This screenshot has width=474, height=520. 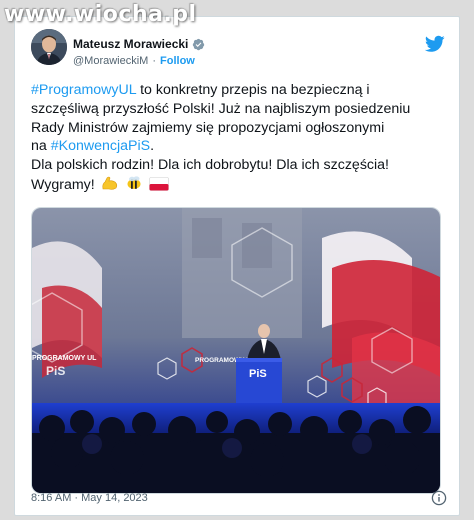 I want to click on author-handle: @MorawieckiM, so click(x=110, y=61).